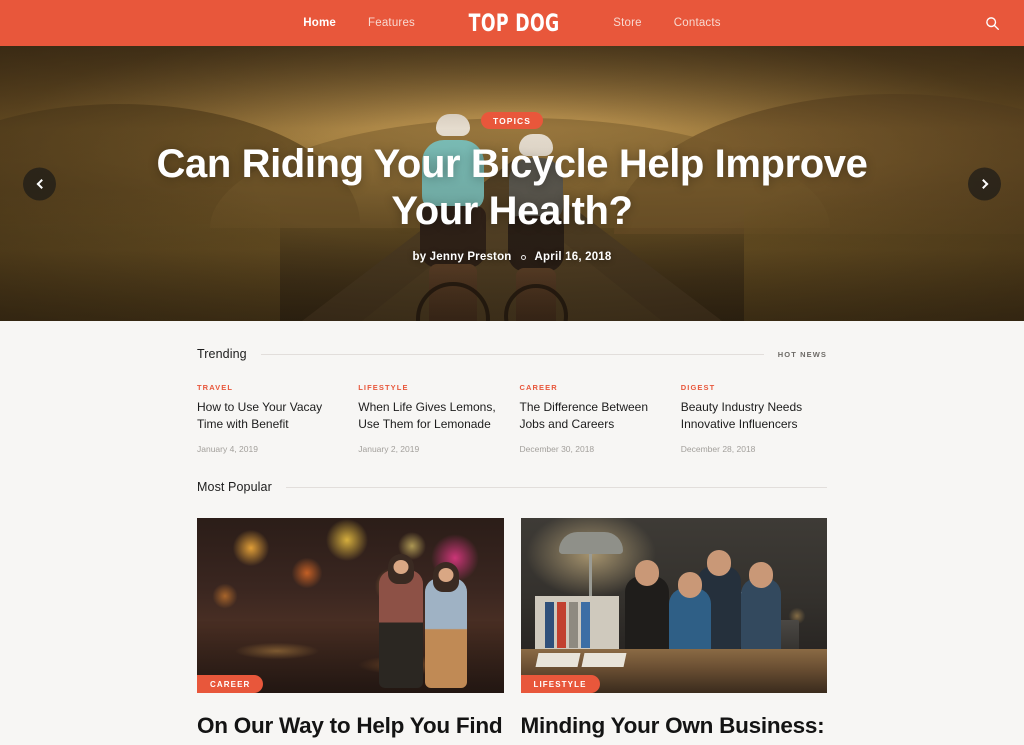  What do you see at coordinates (754, 387) in the screenshot?
I see `trending-category: DIGEST` at bounding box center [754, 387].